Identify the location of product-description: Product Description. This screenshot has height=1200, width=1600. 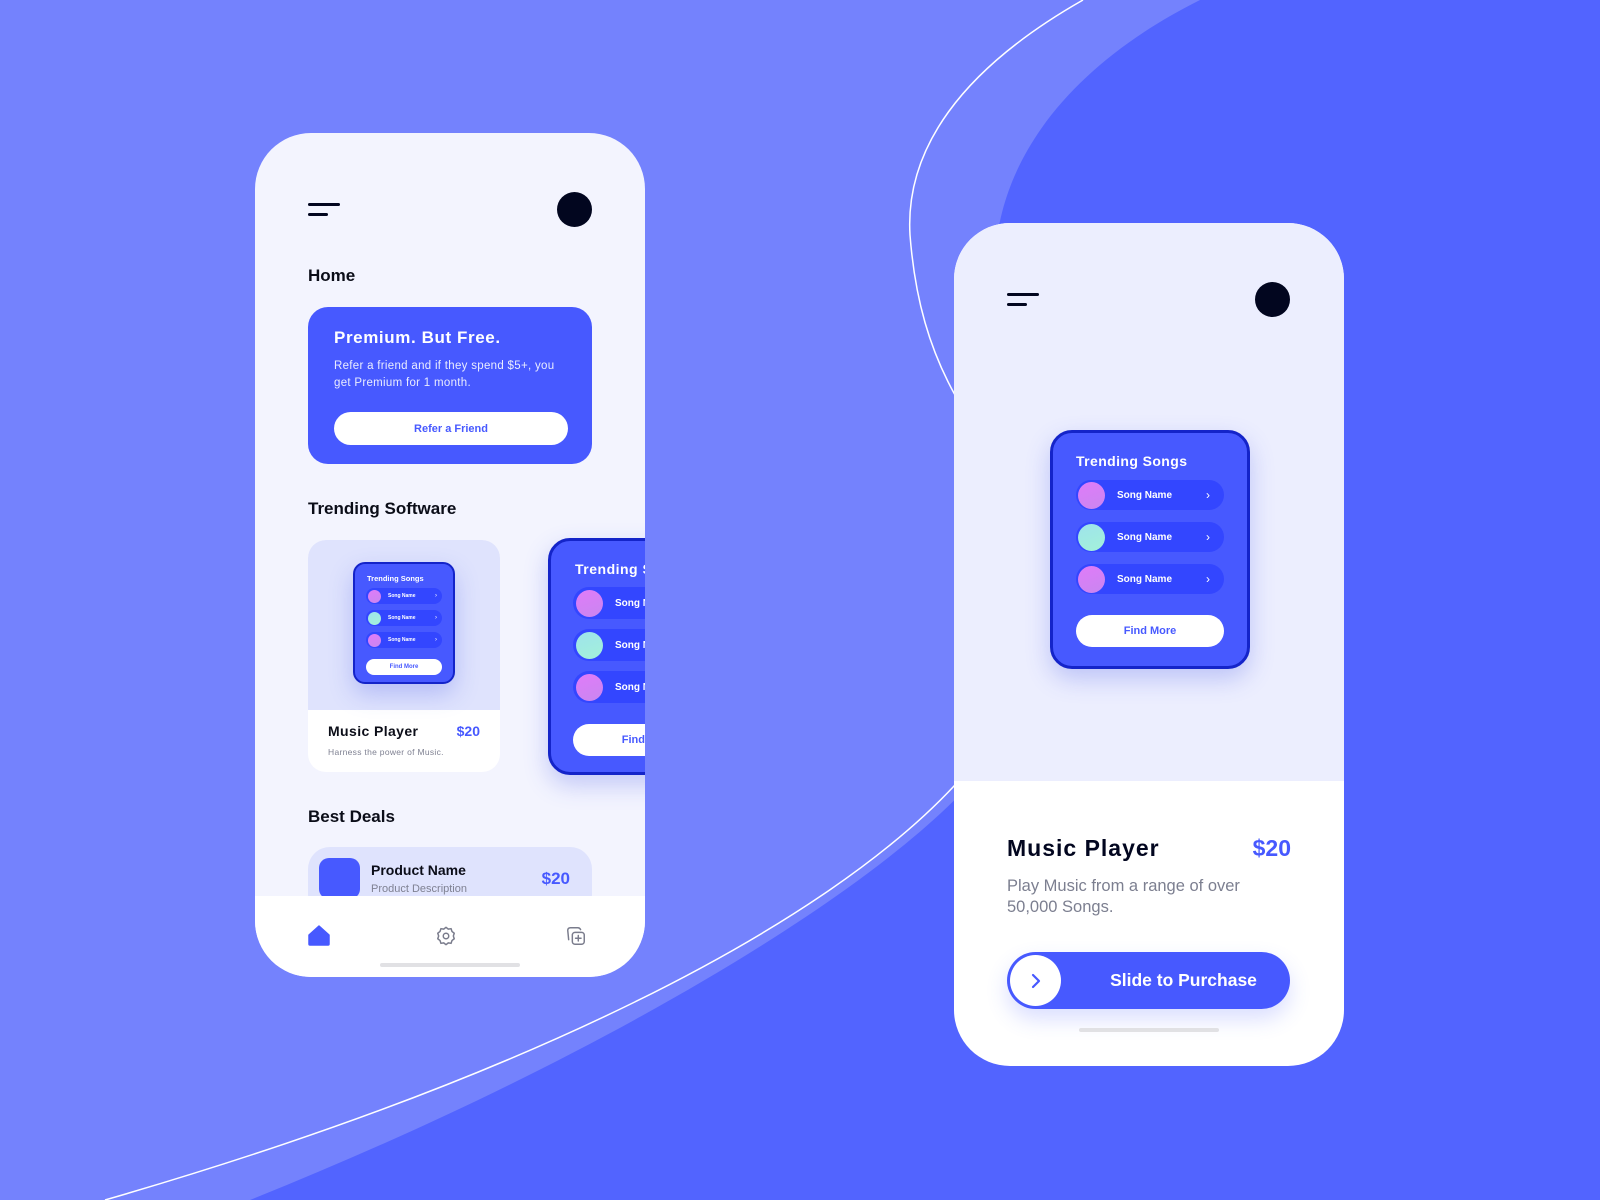
(419, 889).